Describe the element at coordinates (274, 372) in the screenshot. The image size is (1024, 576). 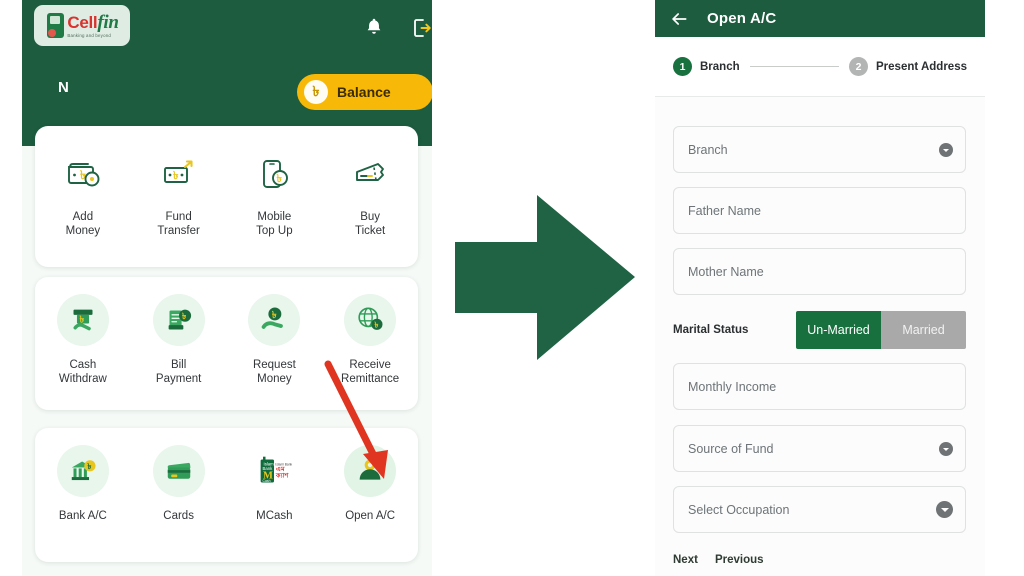
I see `tile-label: Request Money` at that location.